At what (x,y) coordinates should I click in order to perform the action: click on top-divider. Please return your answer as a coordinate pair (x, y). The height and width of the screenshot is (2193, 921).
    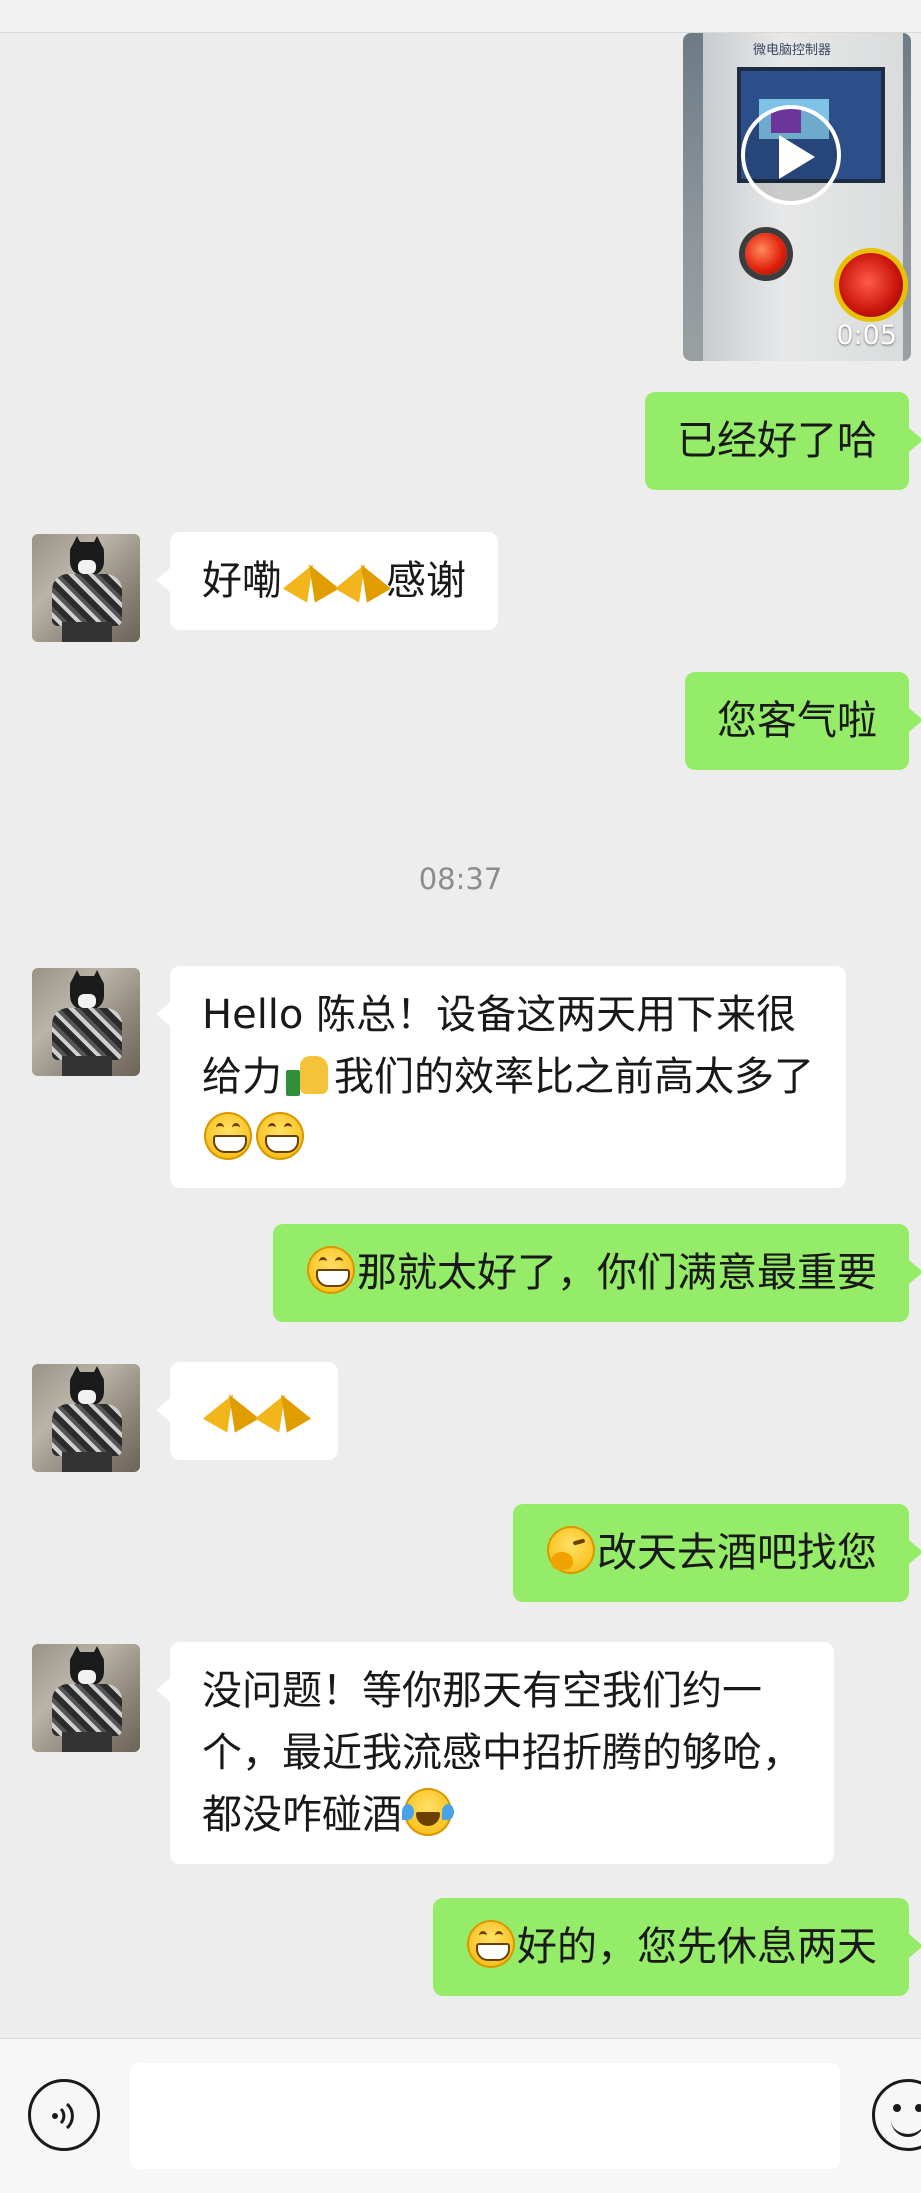
    Looking at the image, I should click on (460, 16).